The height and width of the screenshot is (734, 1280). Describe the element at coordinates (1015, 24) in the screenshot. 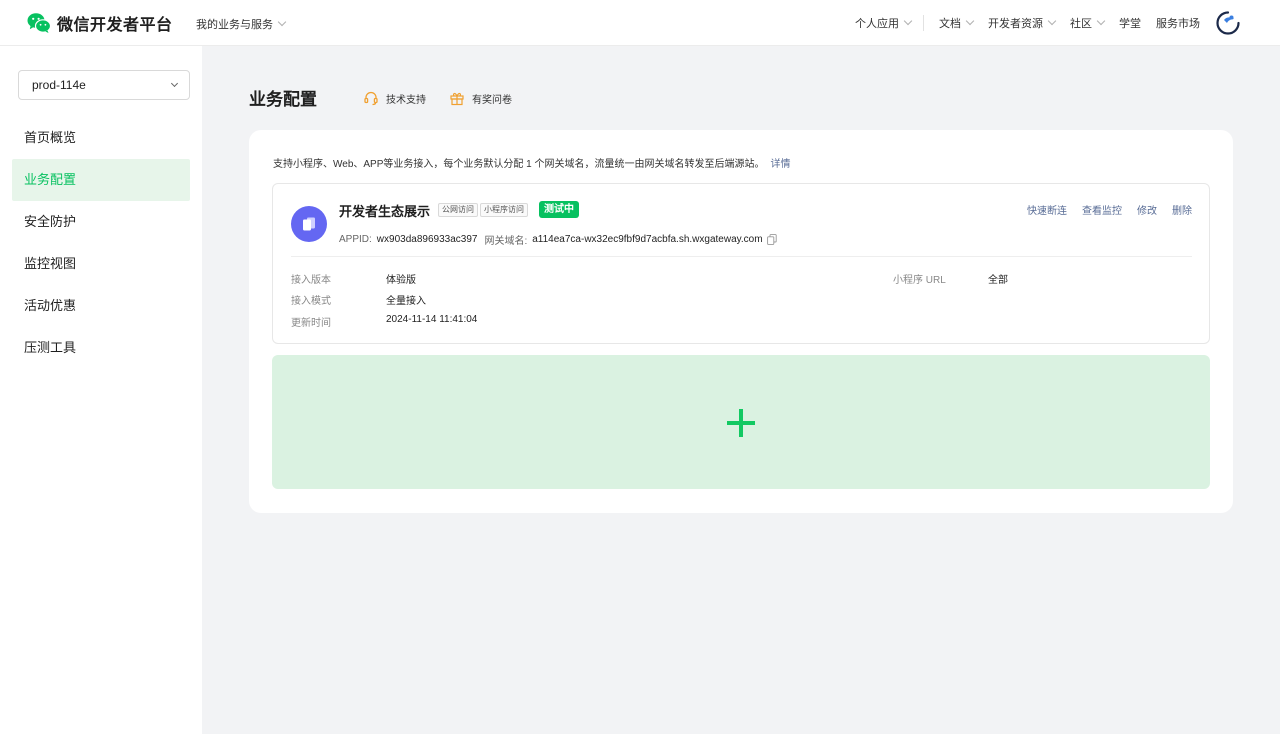

I see `nav-label: 开发者资源` at that location.